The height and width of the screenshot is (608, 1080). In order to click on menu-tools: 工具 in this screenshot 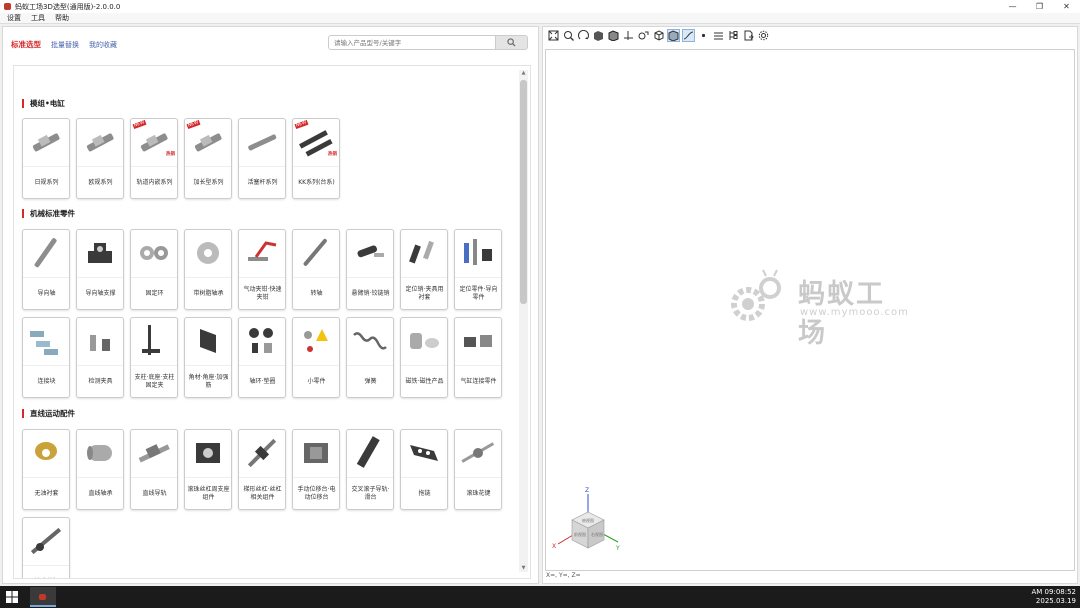, I will do `click(38, 18)`.